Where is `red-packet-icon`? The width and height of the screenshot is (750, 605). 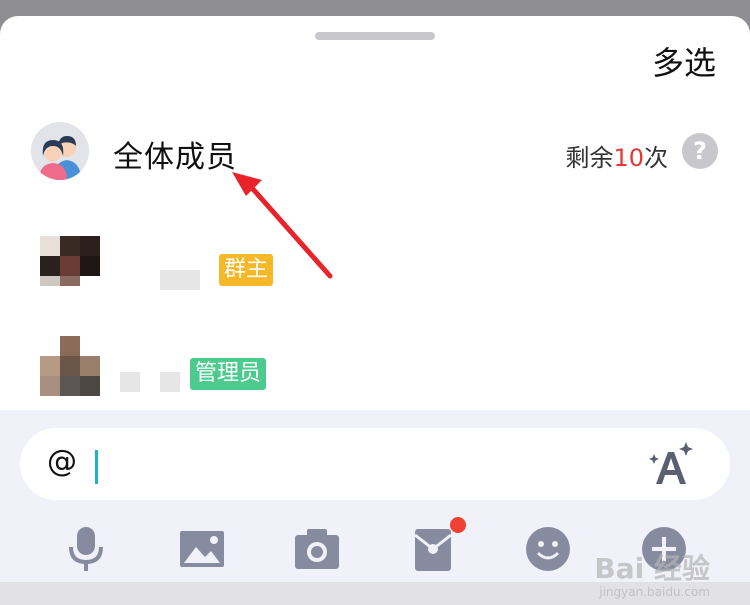 red-packet-icon is located at coordinates (433, 549).